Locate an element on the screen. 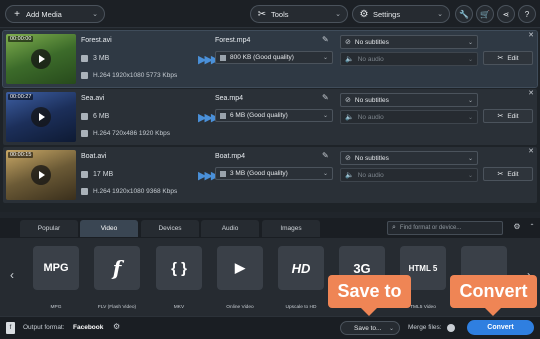 Image resolution: width=540 pixels, height=339 pixels. collapse-icon: ⌃ is located at coordinates (532, 228).